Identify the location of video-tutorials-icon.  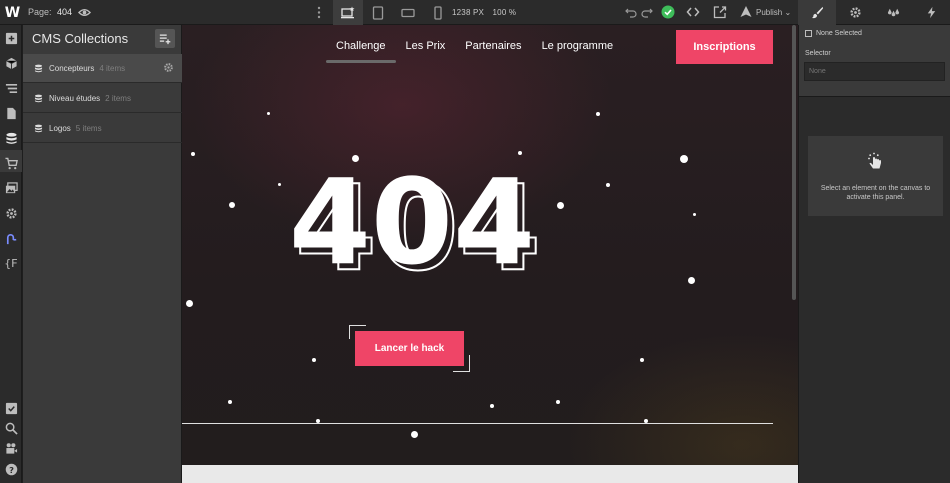
(11, 448).